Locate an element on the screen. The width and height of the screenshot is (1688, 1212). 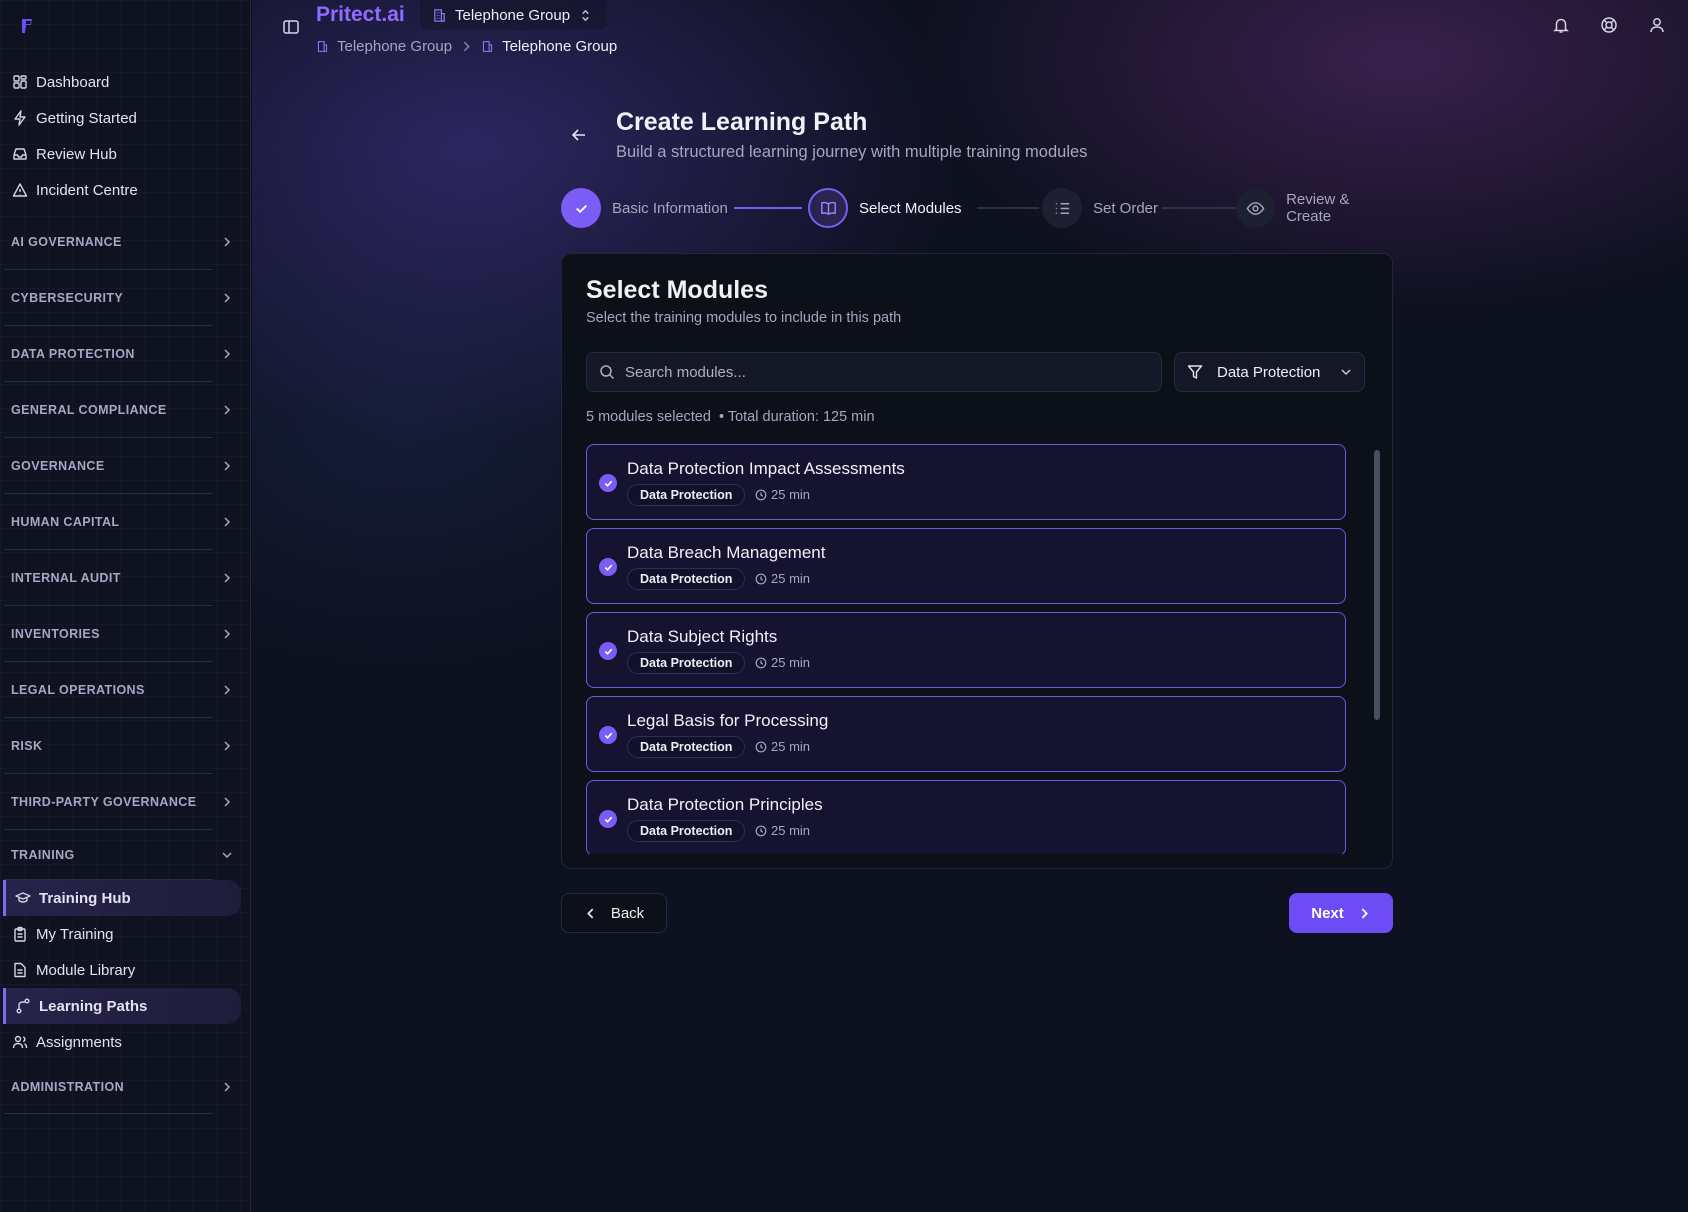
sidebar-item-getting-started: Getting Started is located at coordinates (125, 118).